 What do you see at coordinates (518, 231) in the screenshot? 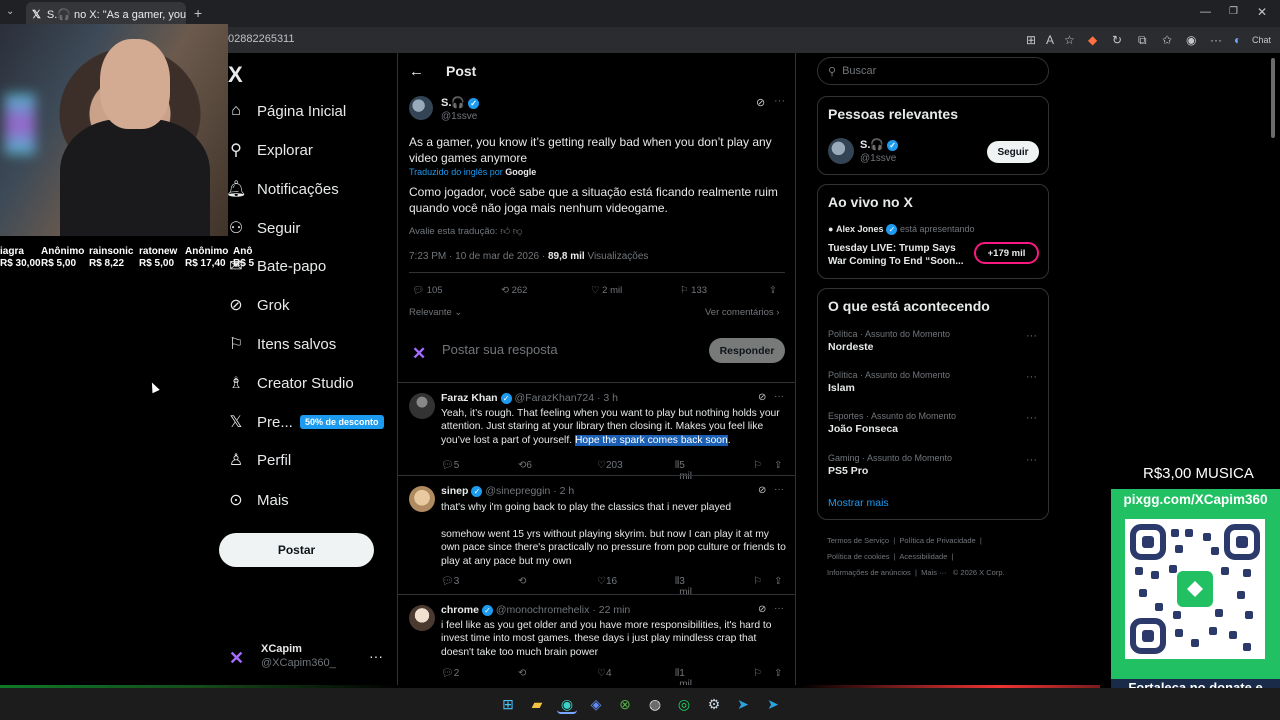
I see `thumbs-down-icon: 👎︎` at bounding box center [518, 231].